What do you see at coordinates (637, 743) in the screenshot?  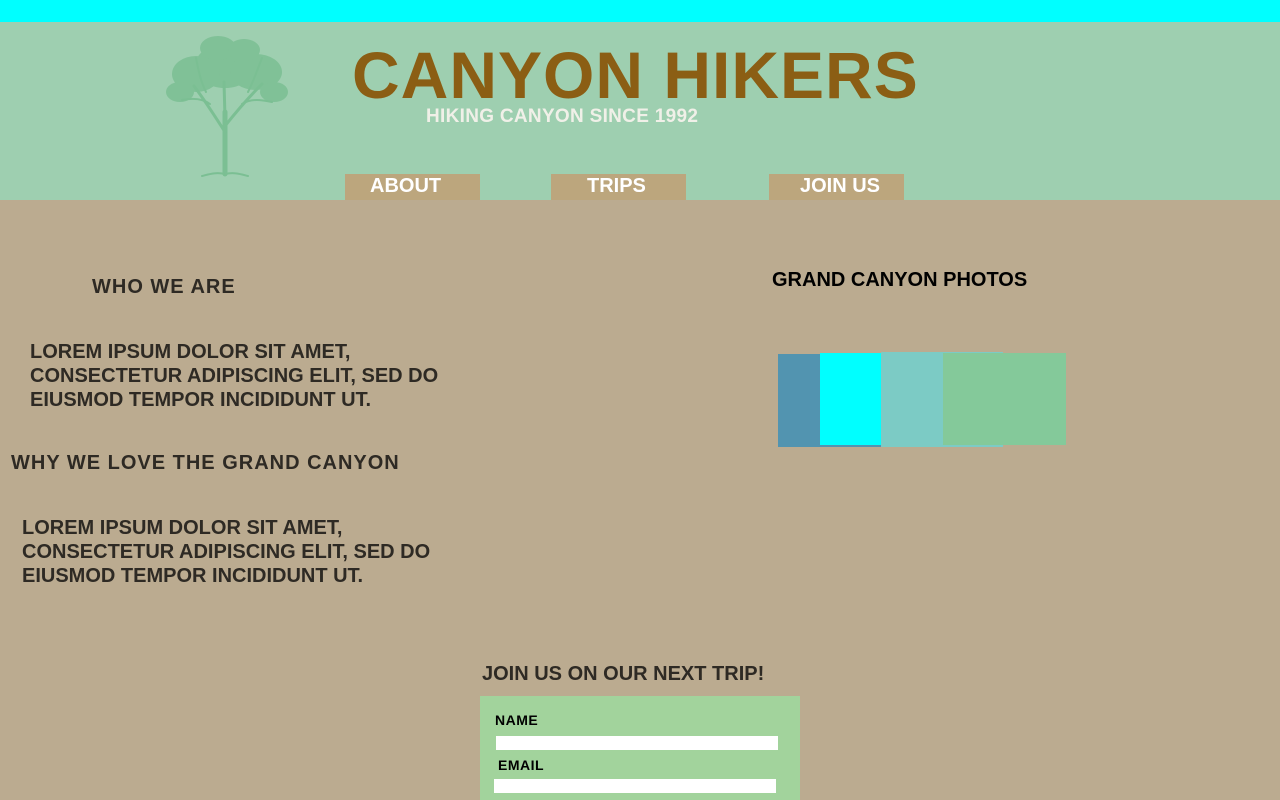 I see `name-input` at bounding box center [637, 743].